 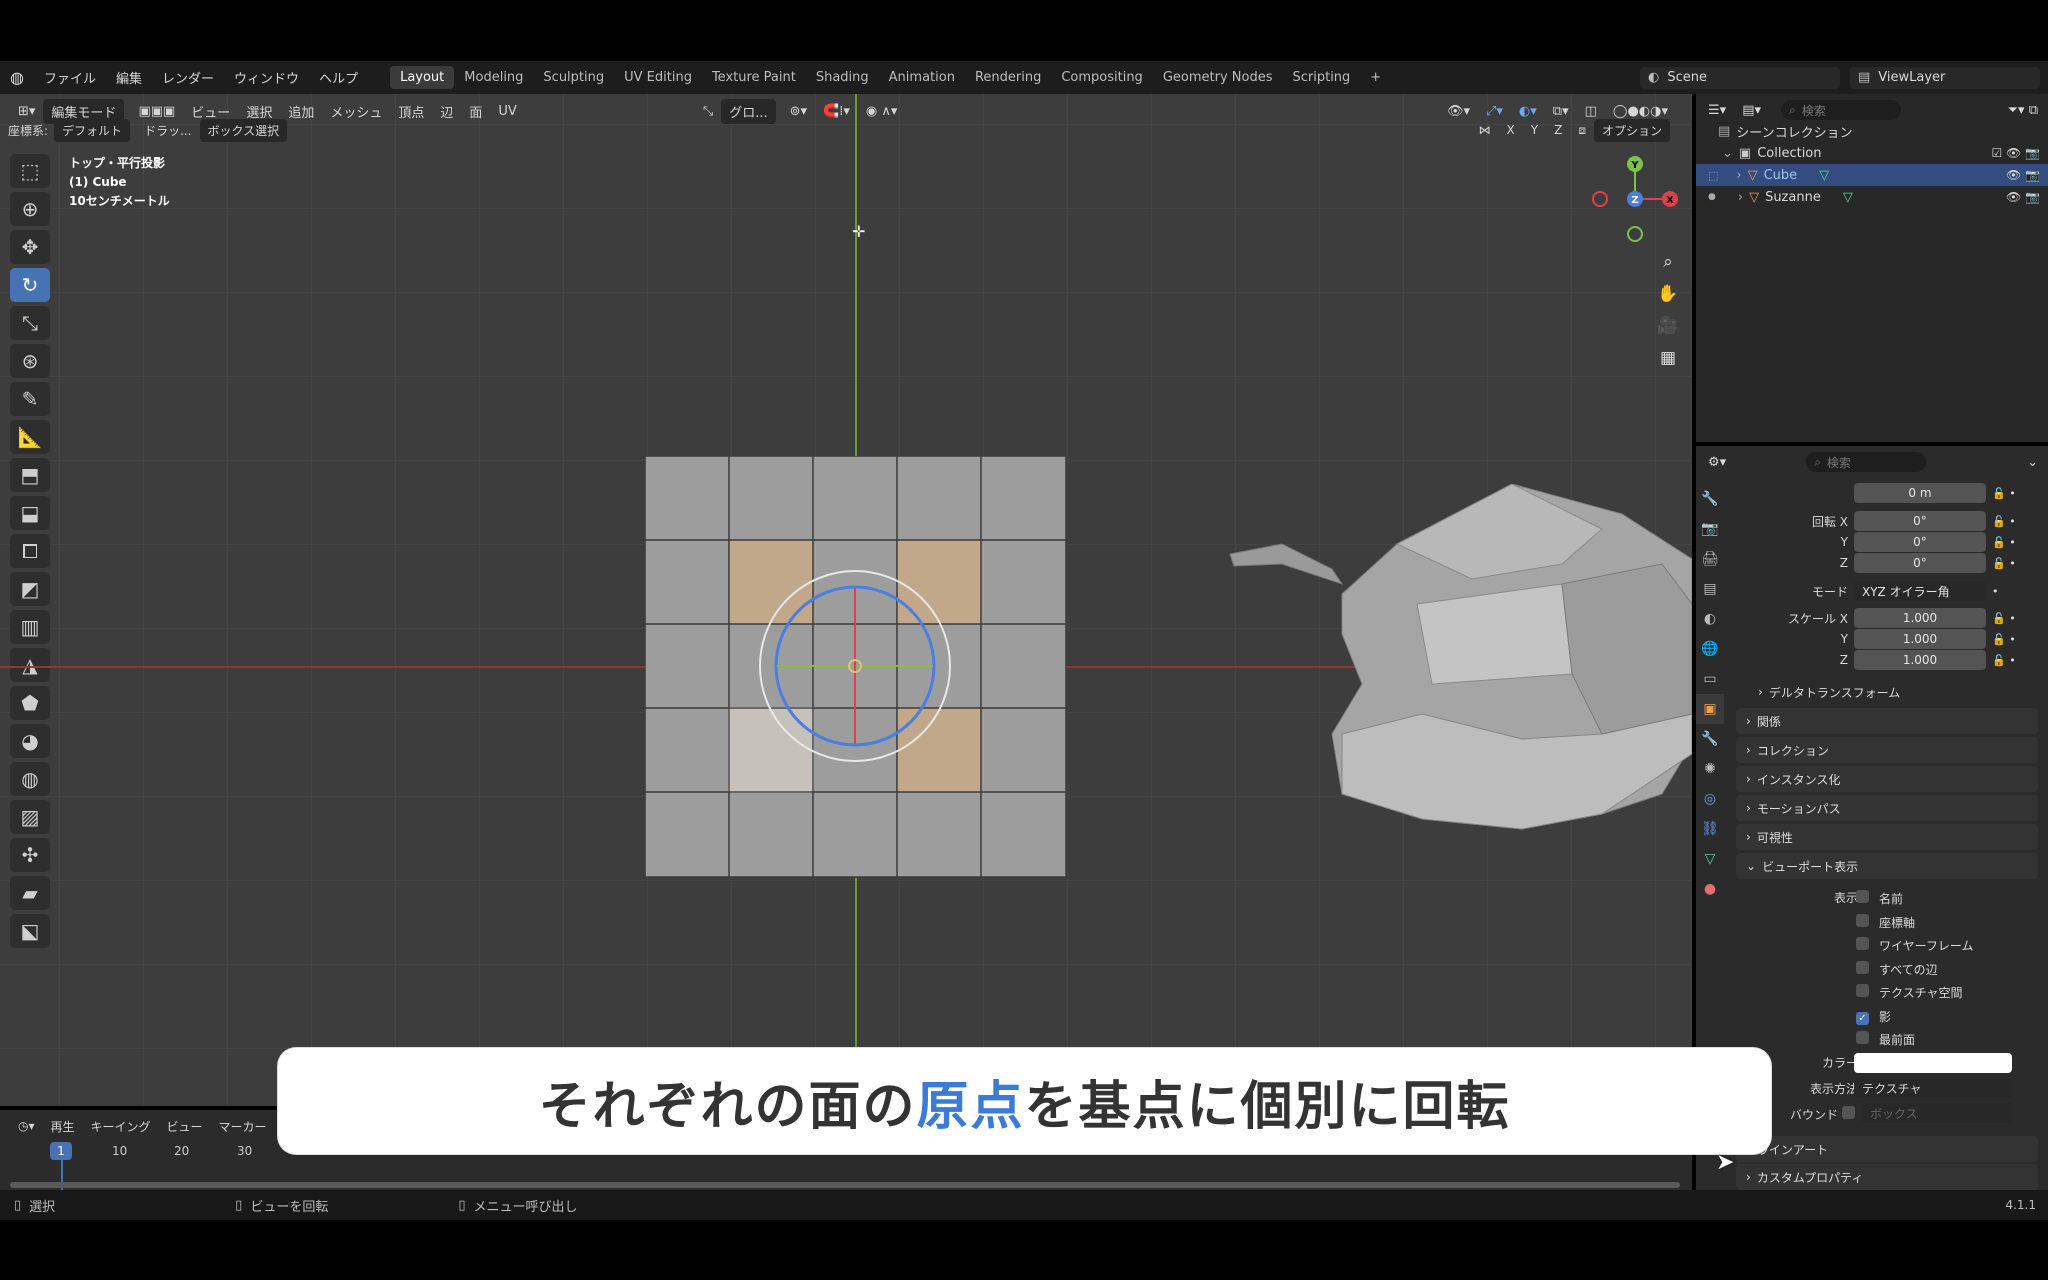 What do you see at coordinates (338, 77) in the screenshot?
I see `menu-help: ヘルプ` at bounding box center [338, 77].